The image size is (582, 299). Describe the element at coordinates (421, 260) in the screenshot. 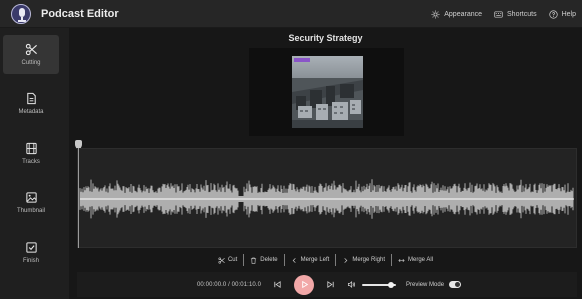

I see `merge-all-label: Merge All` at that location.